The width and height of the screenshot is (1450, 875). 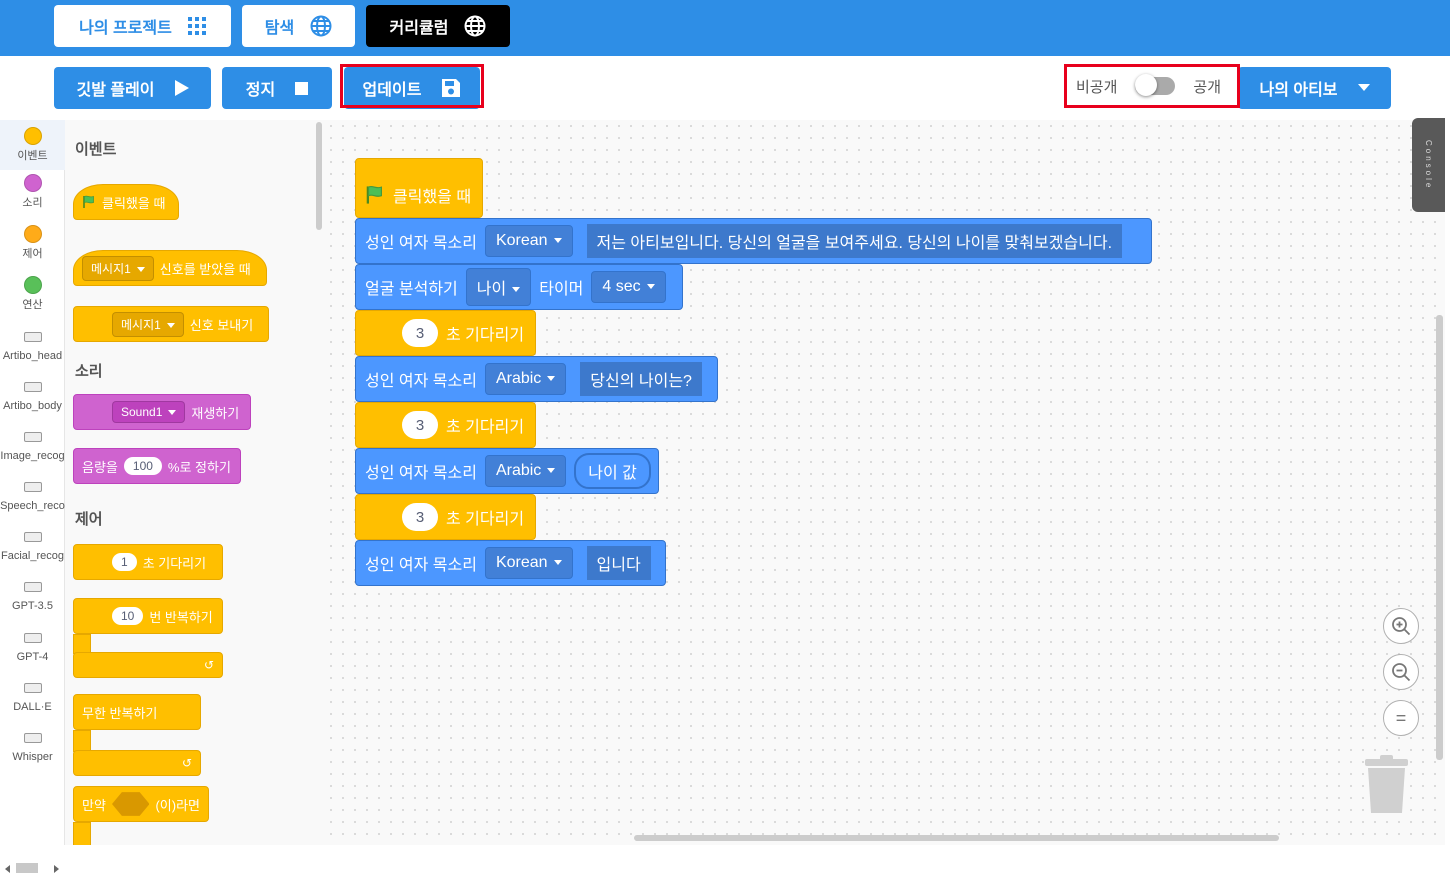 What do you see at coordinates (32, 395) in the screenshot?
I see `category-artibo-body: Artibo_body` at bounding box center [32, 395].